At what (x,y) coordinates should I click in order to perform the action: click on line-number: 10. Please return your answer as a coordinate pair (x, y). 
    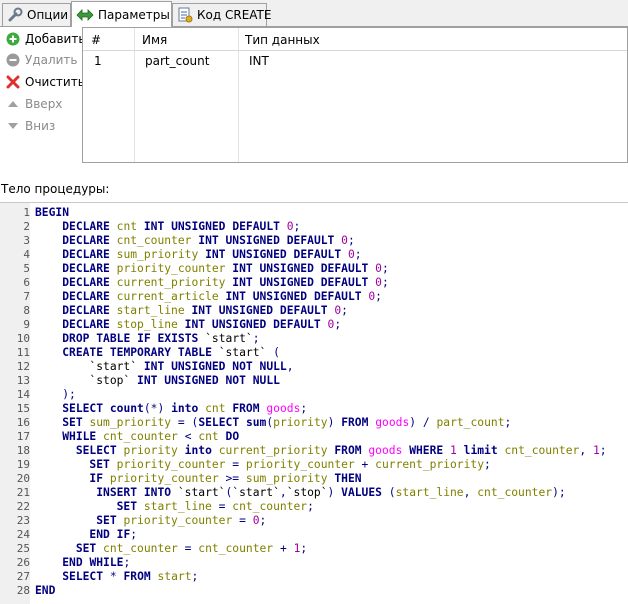
    Looking at the image, I should click on (23, 338).